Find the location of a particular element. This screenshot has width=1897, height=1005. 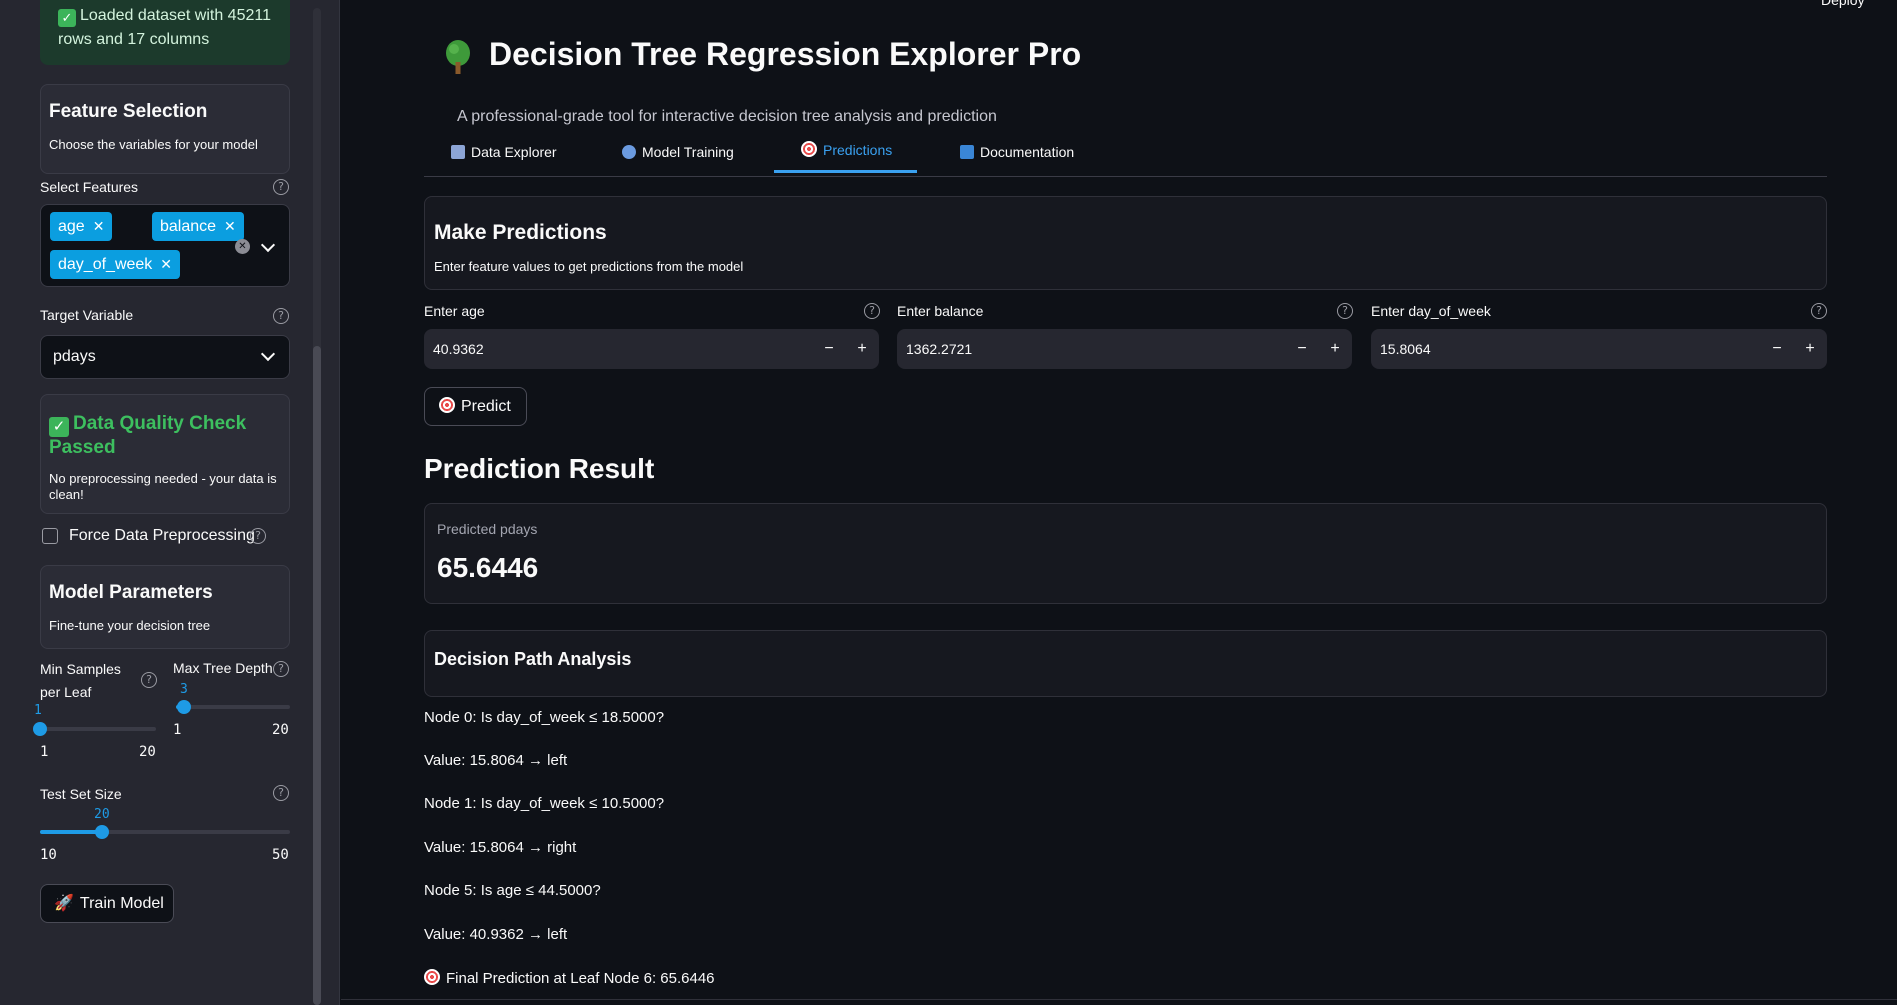

force-preprocessing-help-icon: ? is located at coordinates (258, 536).